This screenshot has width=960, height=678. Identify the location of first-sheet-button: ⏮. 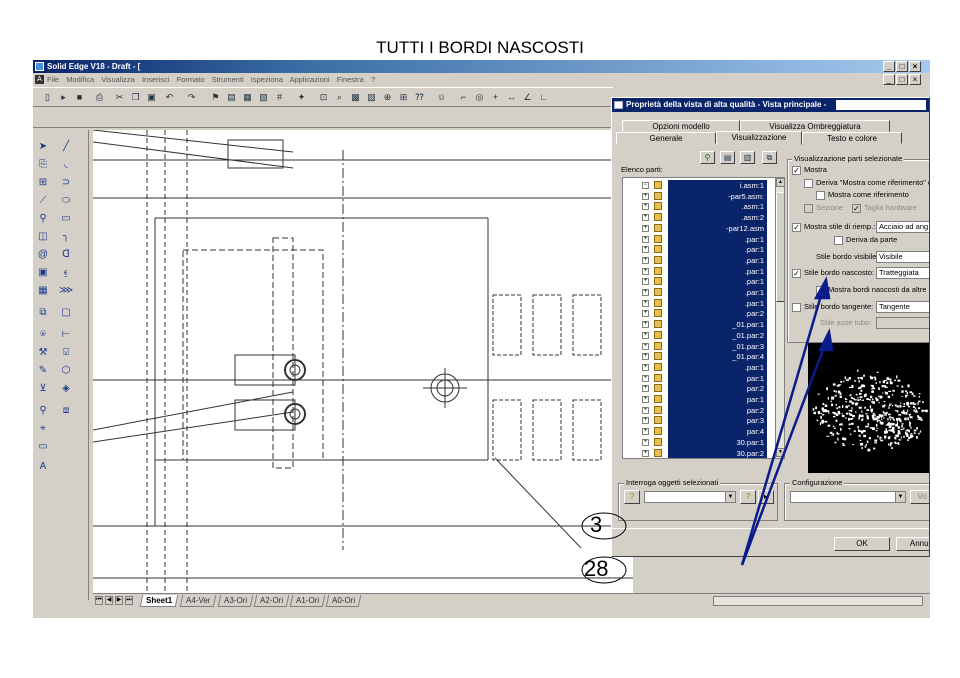
(99, 600).